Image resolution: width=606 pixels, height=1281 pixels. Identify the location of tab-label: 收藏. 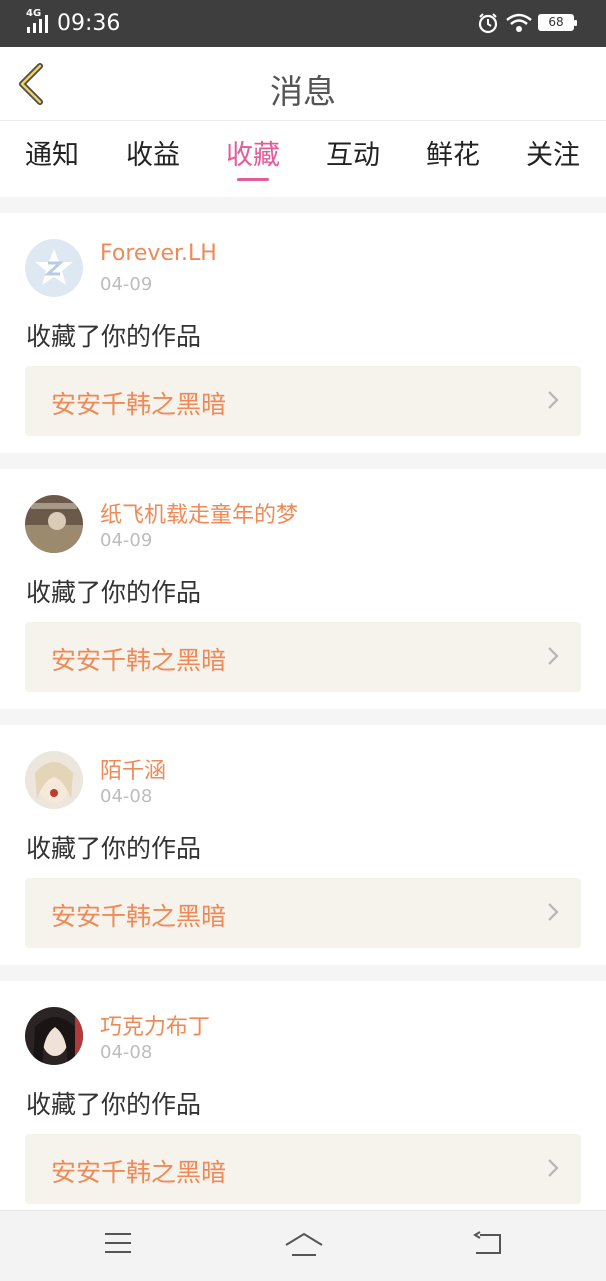
(253, 155).